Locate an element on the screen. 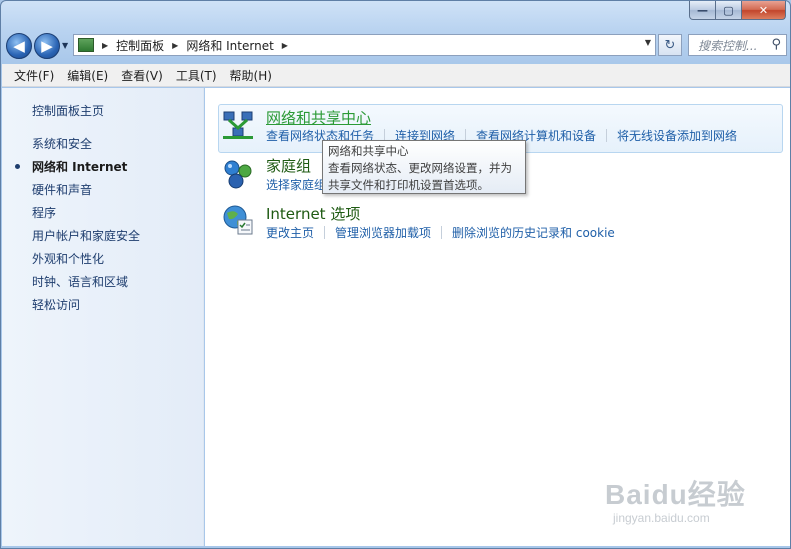  homegroup-icon is located at coordinates (238, 174).